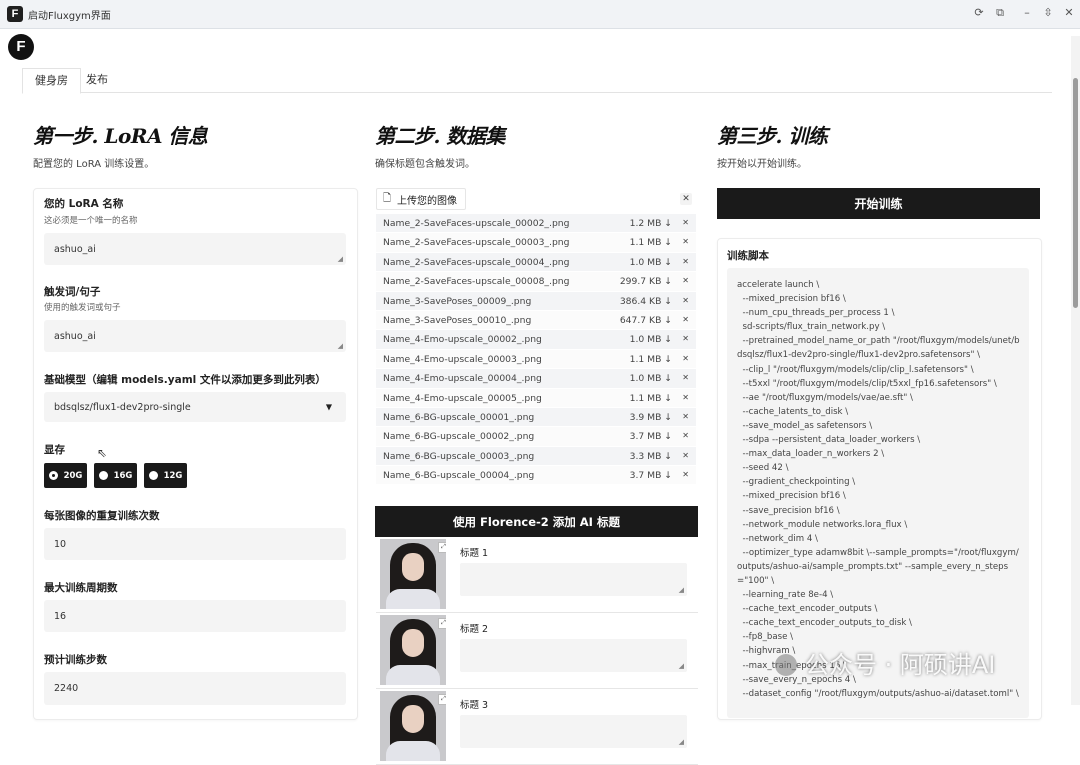 The width and height of the screenshot is (1080, 765). Describe the element at coordinates (329, 407) in the screenshot. I see `chevron-down-icon: ▼` at that location.